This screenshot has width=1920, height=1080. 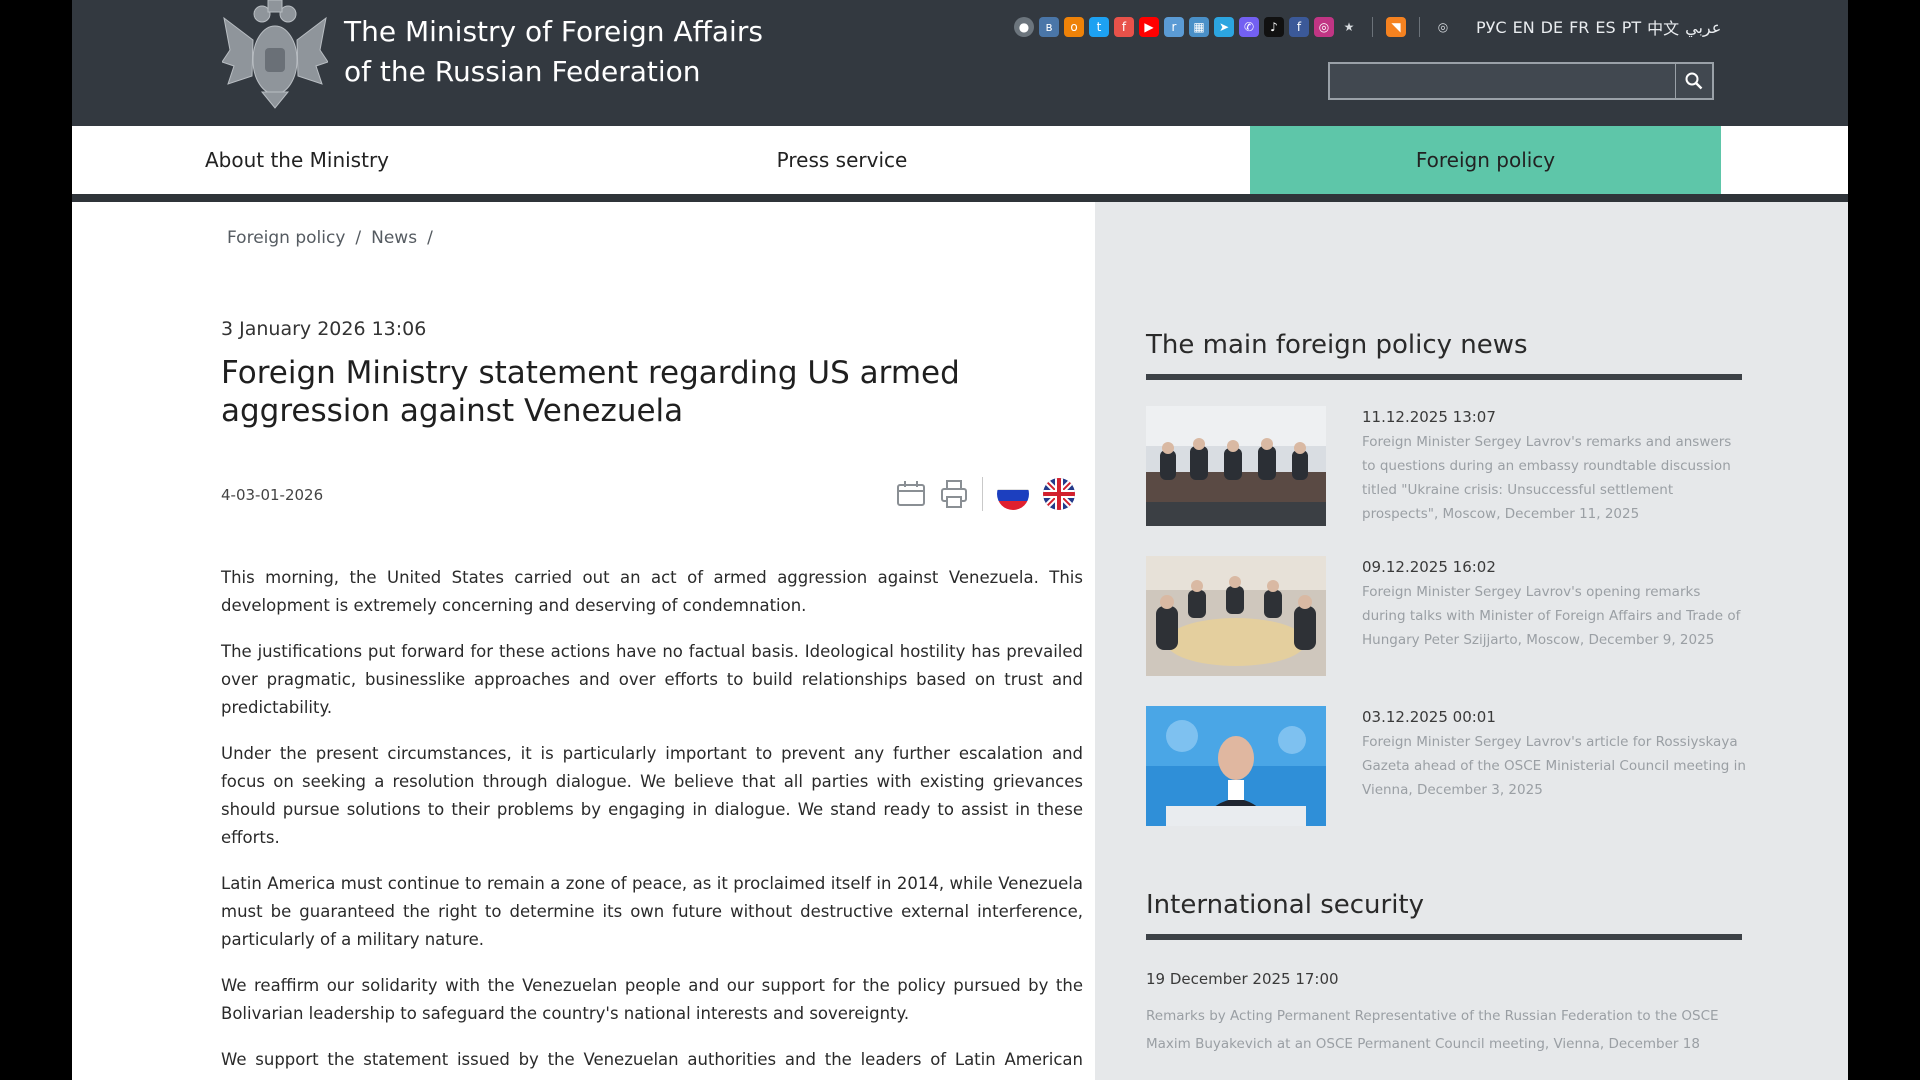 What do you see at coordinates (1074, 27) in the screenshot?
I see `ok-icon: о` at bounding box center [1074, 27].